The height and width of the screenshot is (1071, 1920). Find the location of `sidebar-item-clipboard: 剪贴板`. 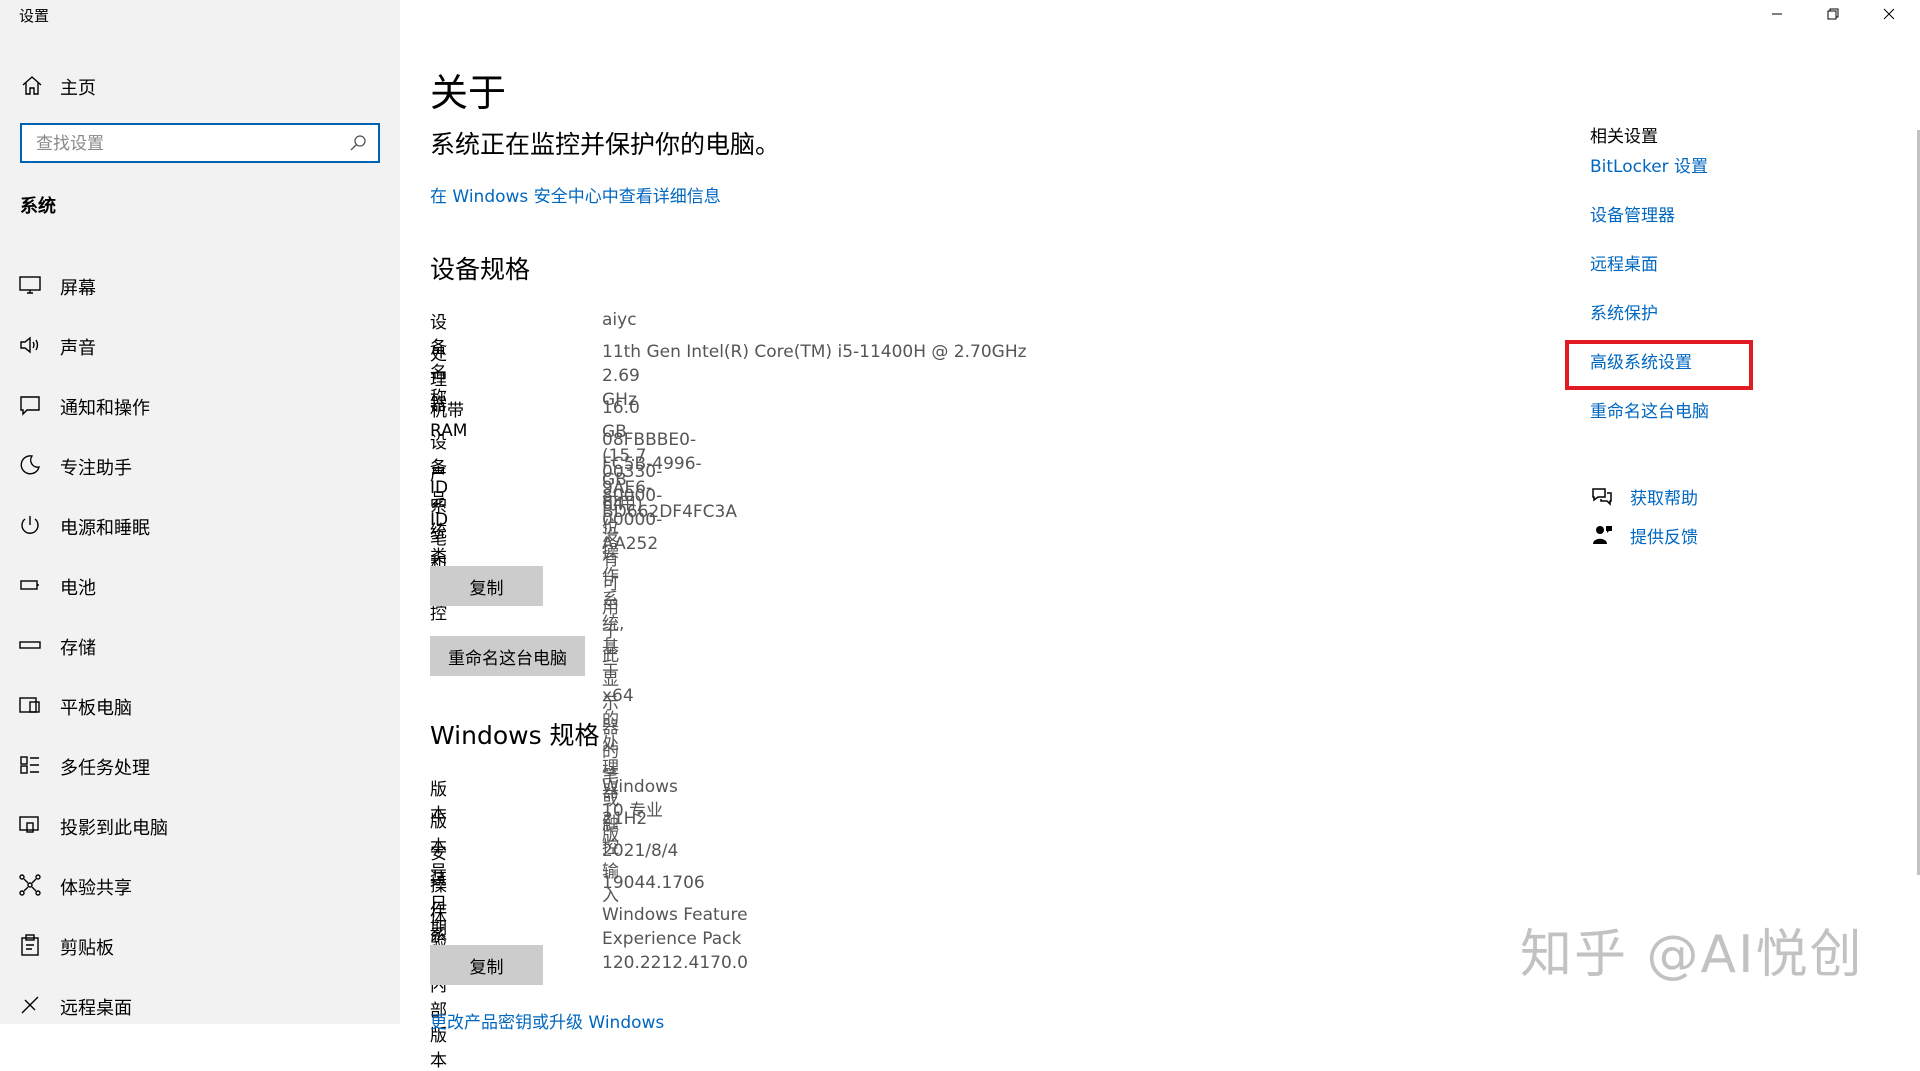

sidebar-item-clipboard: 剪贴板 is located at coordinates (200, 945).